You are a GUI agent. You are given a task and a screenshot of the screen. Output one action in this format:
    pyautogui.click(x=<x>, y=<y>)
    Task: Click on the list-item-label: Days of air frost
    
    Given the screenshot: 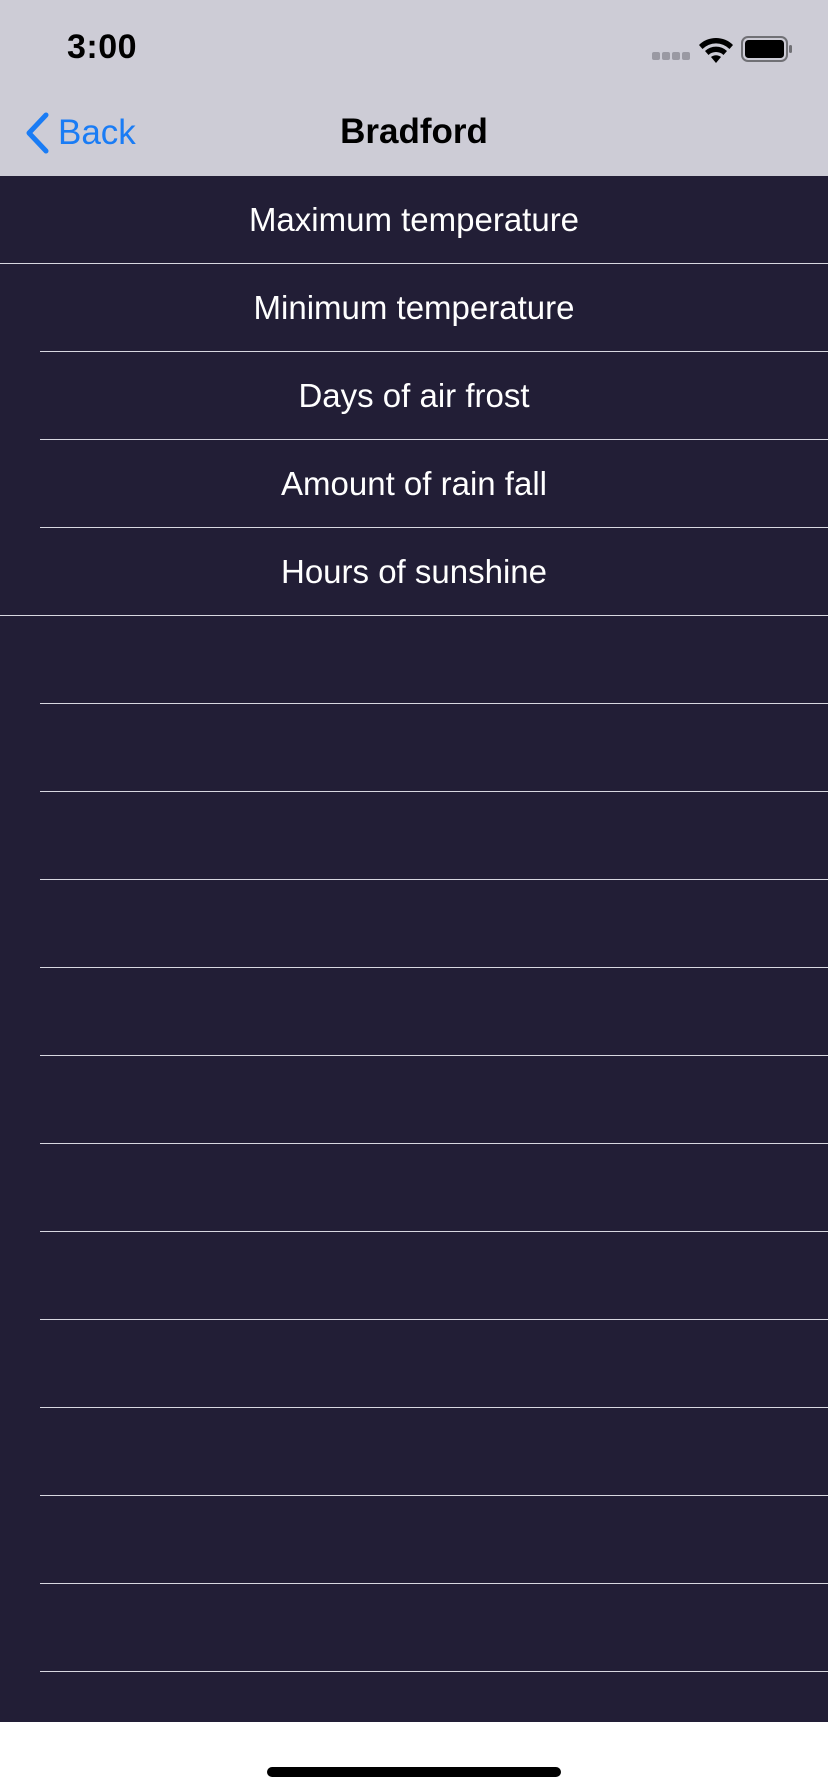 What is the action you would take?
    pyautogui.click(x=414, y=395)
    